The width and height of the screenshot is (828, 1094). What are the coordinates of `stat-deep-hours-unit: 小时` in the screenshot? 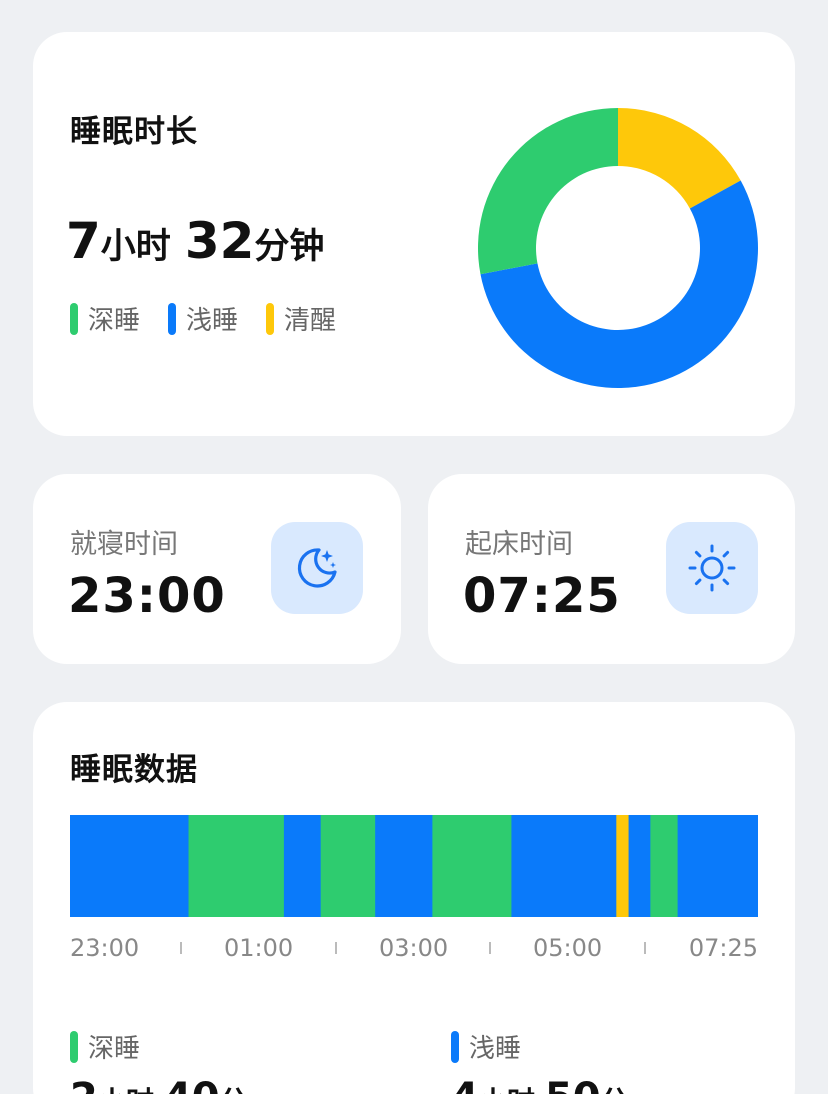 It's located at (126, 1087).